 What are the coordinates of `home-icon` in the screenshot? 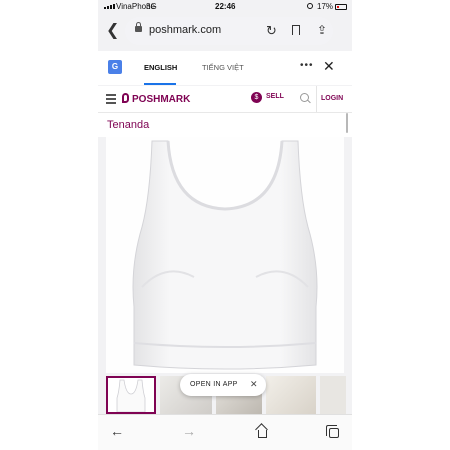 It's located at (262, 434).